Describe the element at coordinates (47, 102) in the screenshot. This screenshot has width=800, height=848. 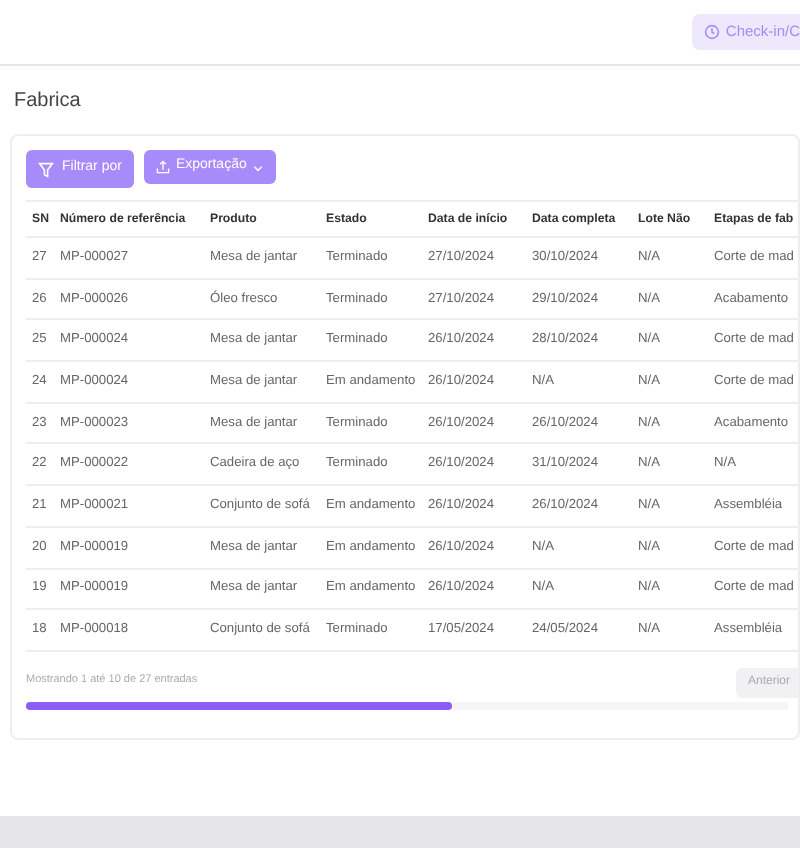
I see `page-title: Fabrica` at that location.